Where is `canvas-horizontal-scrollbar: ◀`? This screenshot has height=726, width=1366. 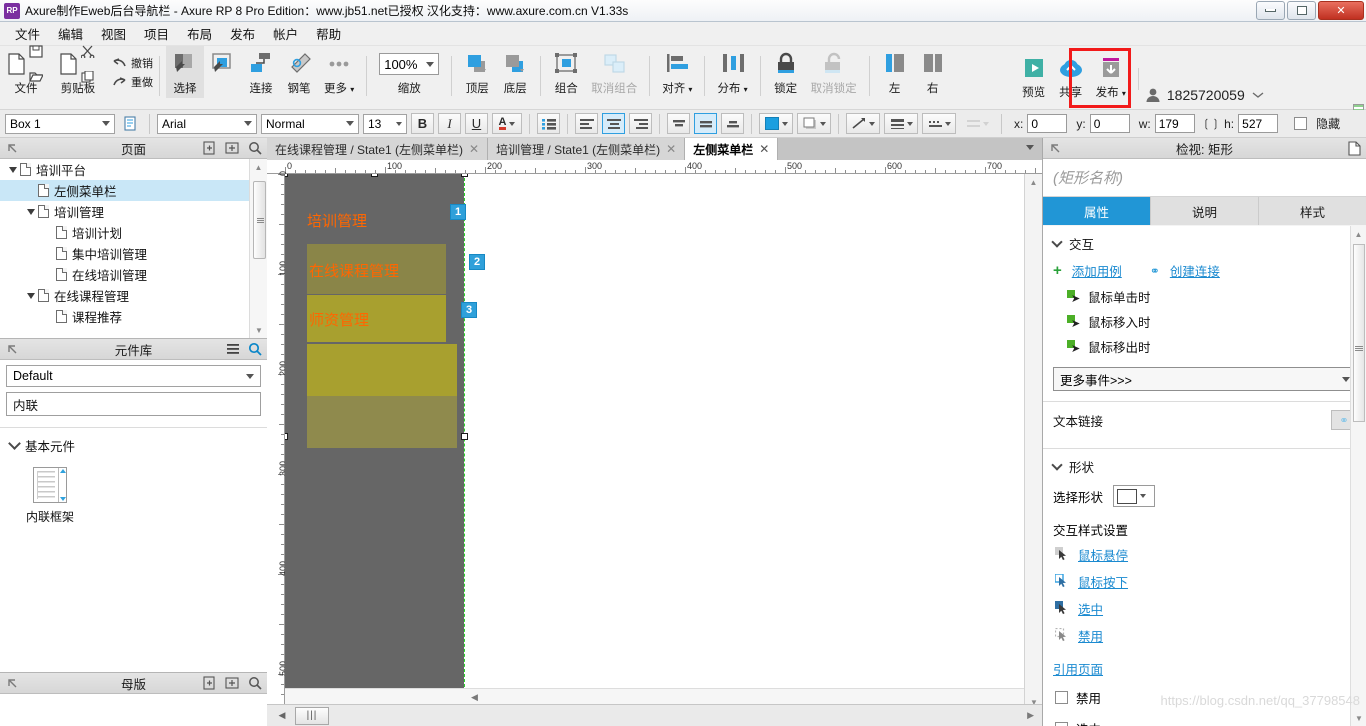 canvas-horizontal-scrollbar: ◀ is located at coordinates (654, 696).